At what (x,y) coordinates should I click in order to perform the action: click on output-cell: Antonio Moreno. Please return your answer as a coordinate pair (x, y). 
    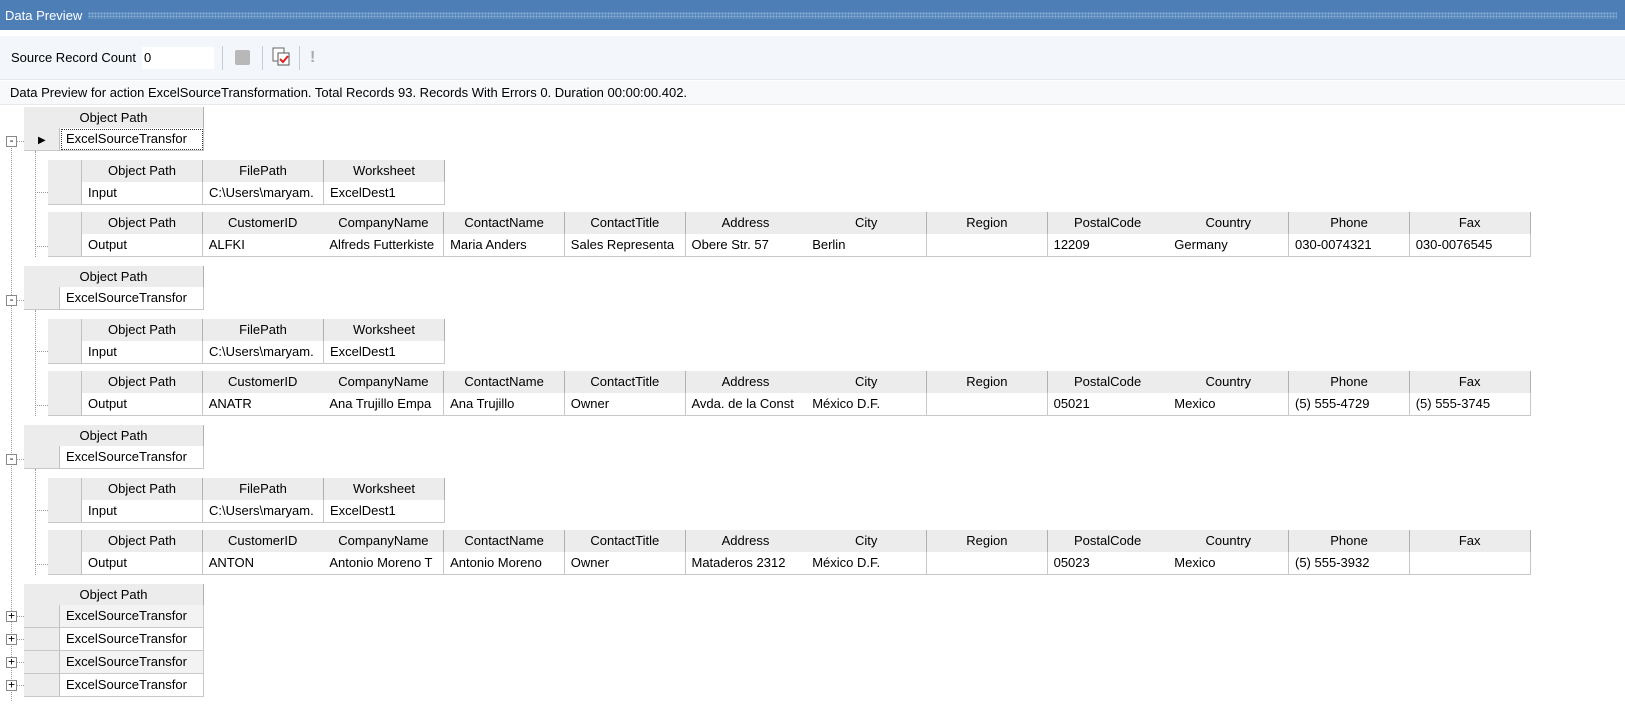
    Looking at the image, I should click on (505, 563).